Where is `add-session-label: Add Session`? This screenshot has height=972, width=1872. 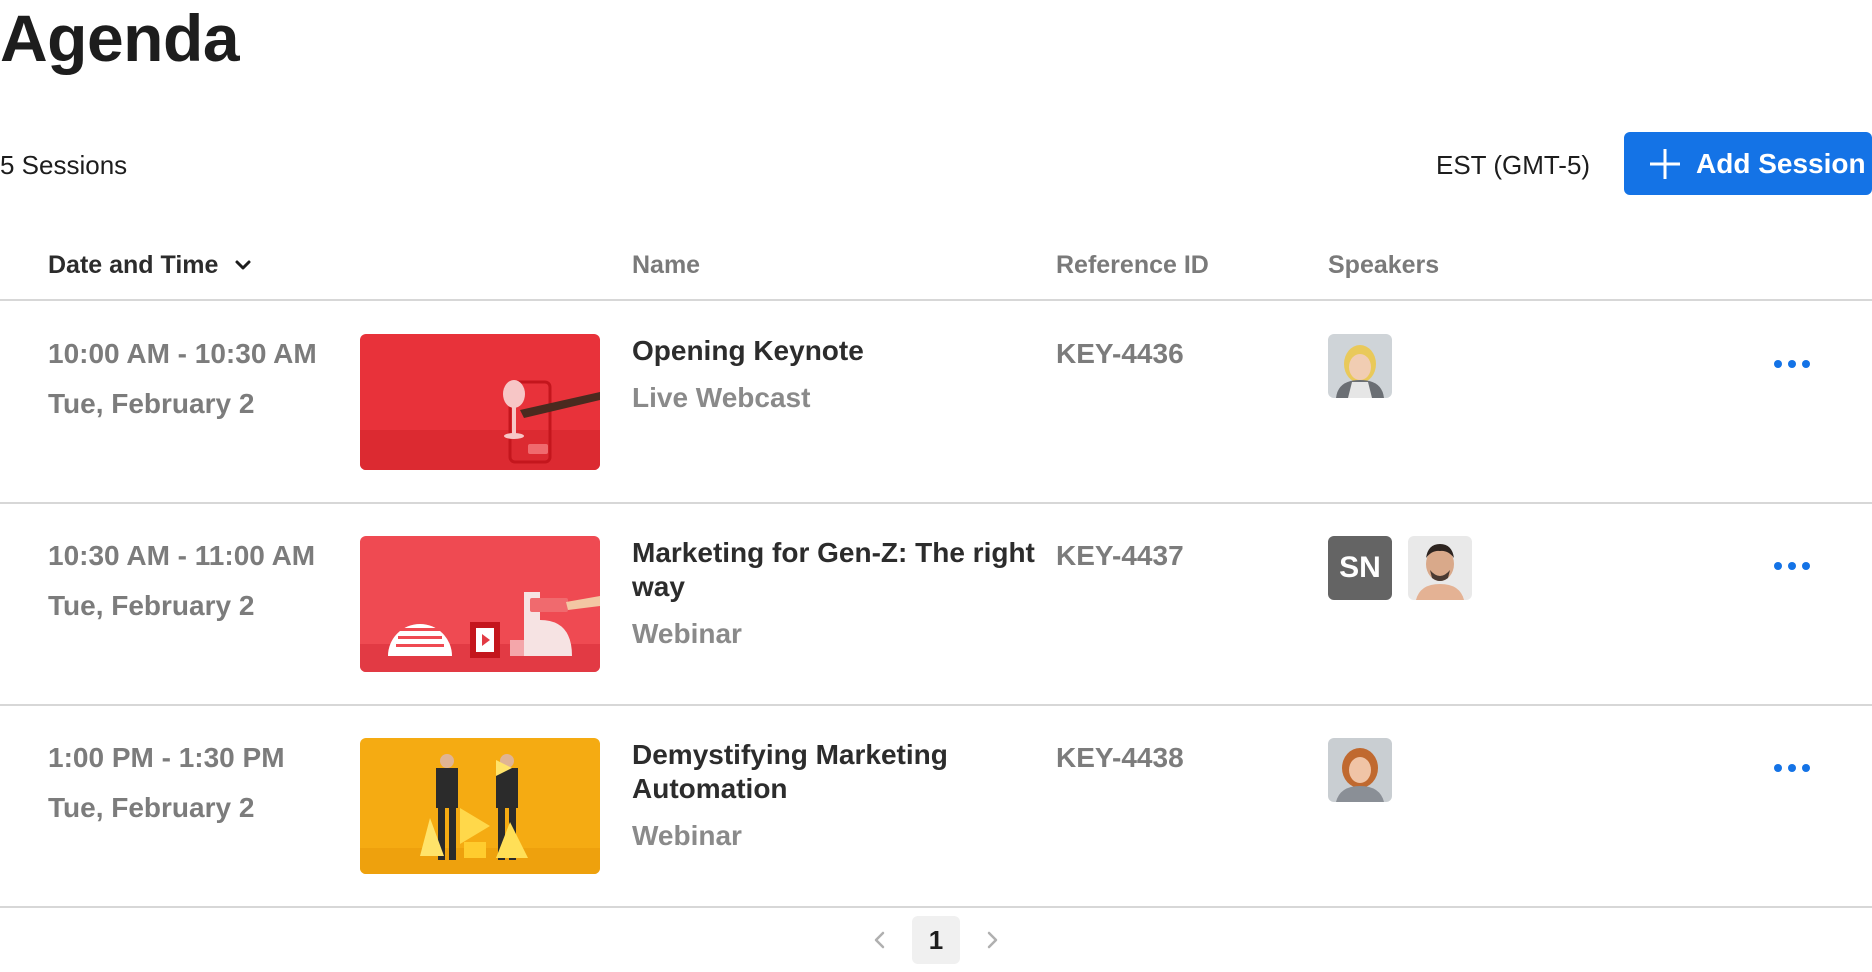
add-session-label: Add Session is located at coordinates (1781, 163).